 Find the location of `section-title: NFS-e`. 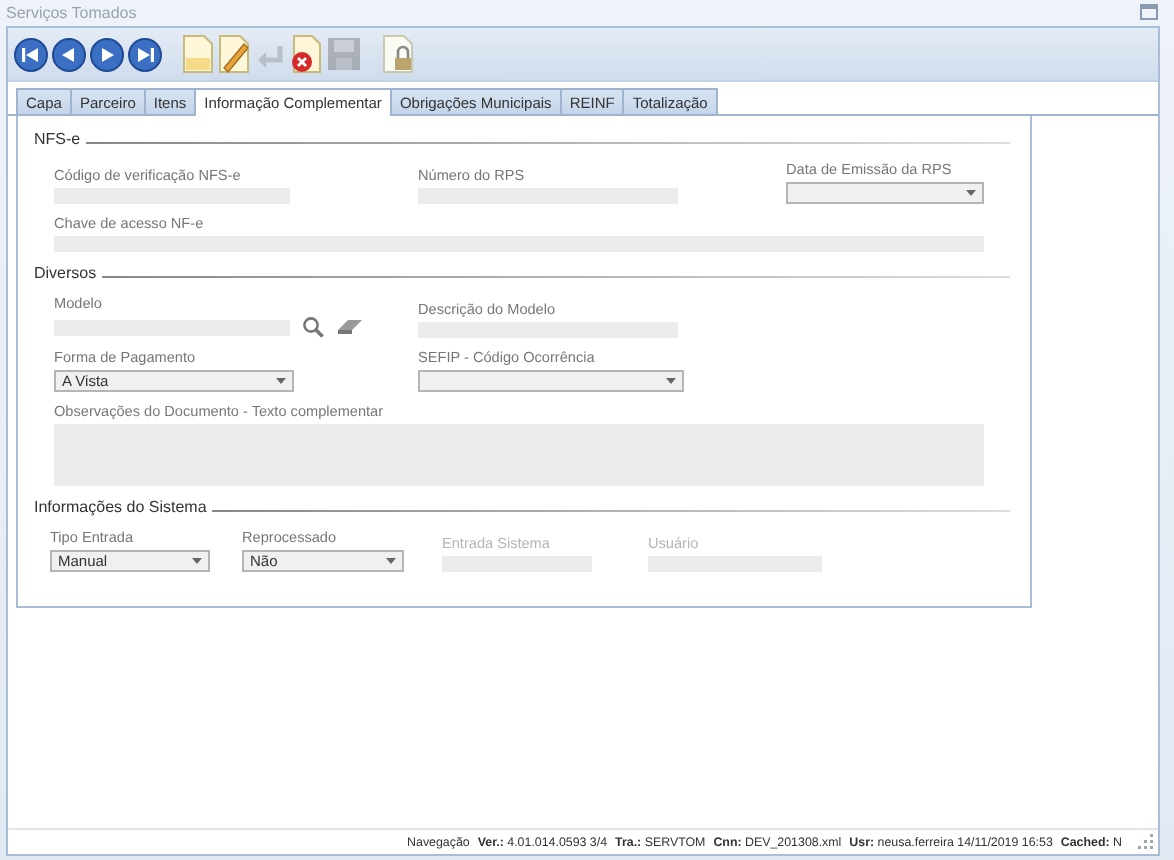

section-title: NFS-e is located at coordinates (57, 138).